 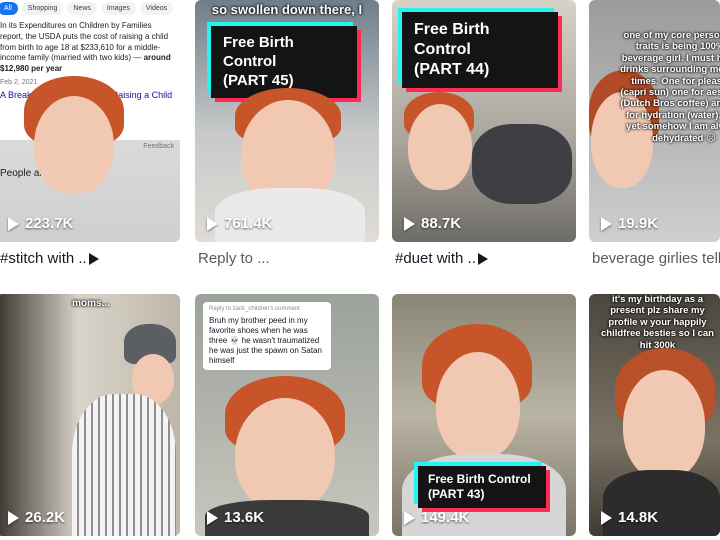 I want to click on google-feedback: Feedback, so click(x=158, y=146).